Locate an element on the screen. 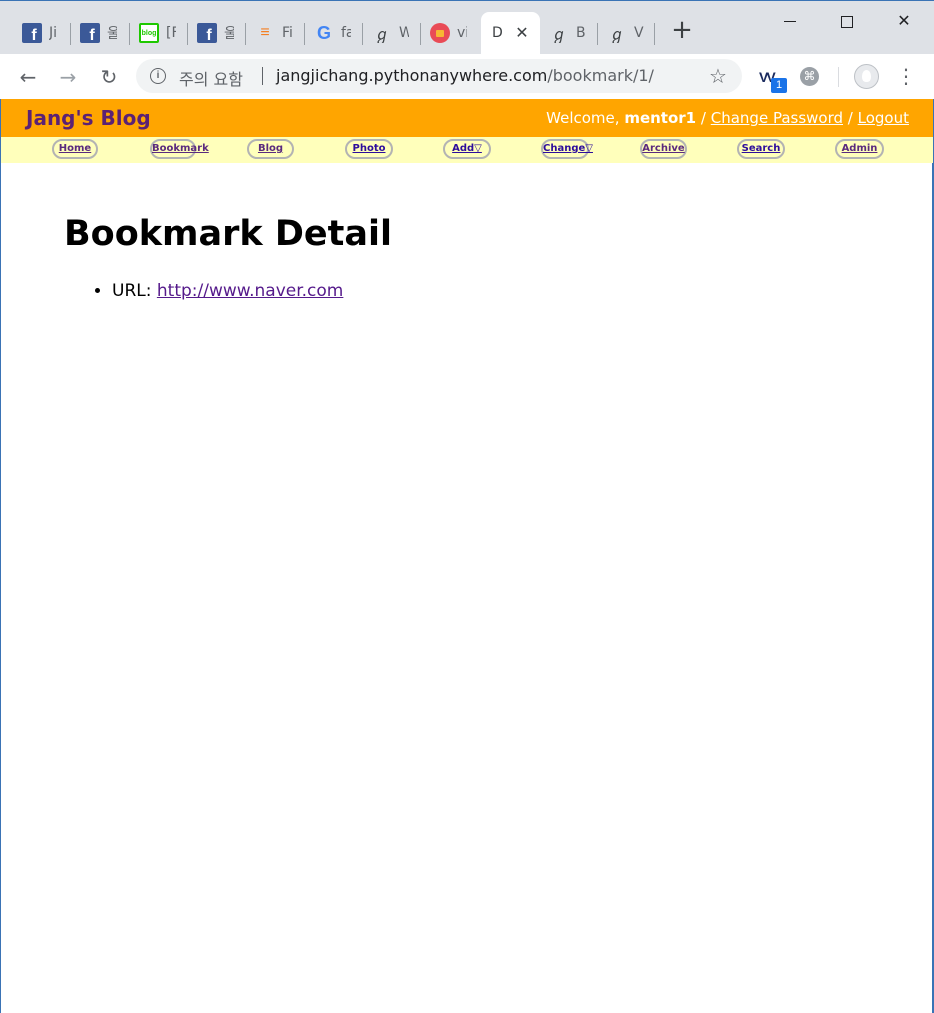  info-icon: i is located at coordinates (158, 76).